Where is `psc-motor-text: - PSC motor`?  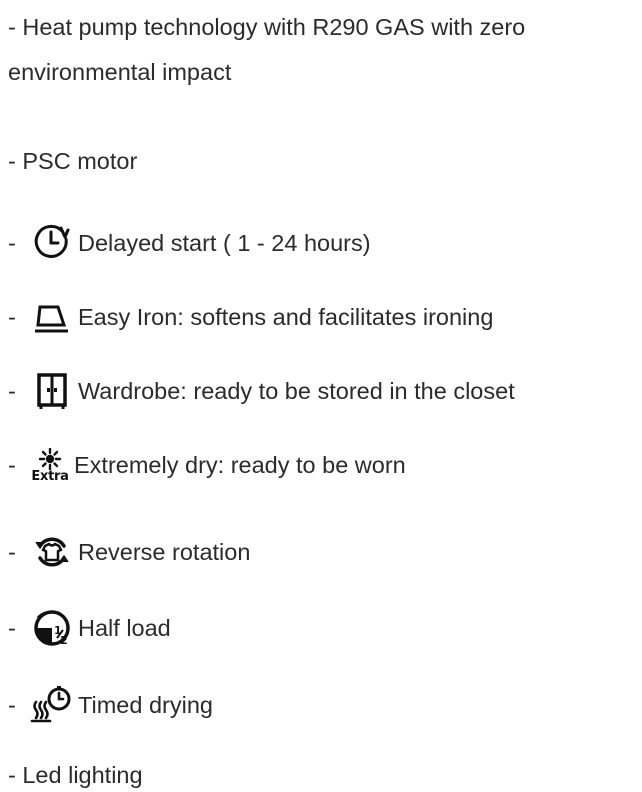
psc-motor-text: - PSC motor is located at coordinates (73, 161).